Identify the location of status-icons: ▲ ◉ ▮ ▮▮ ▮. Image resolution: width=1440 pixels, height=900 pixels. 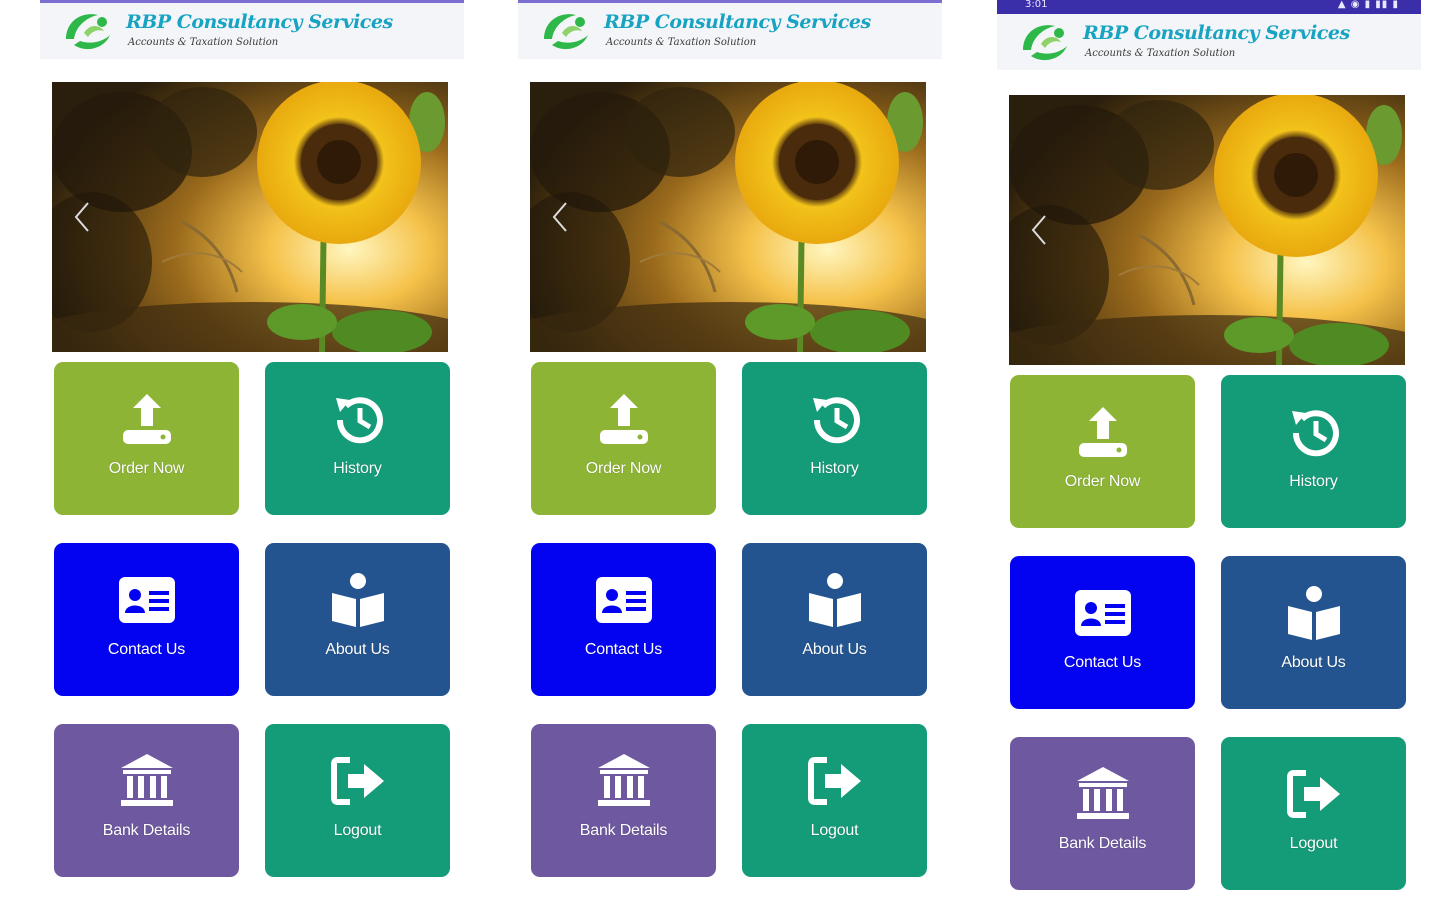
(1368, 5).